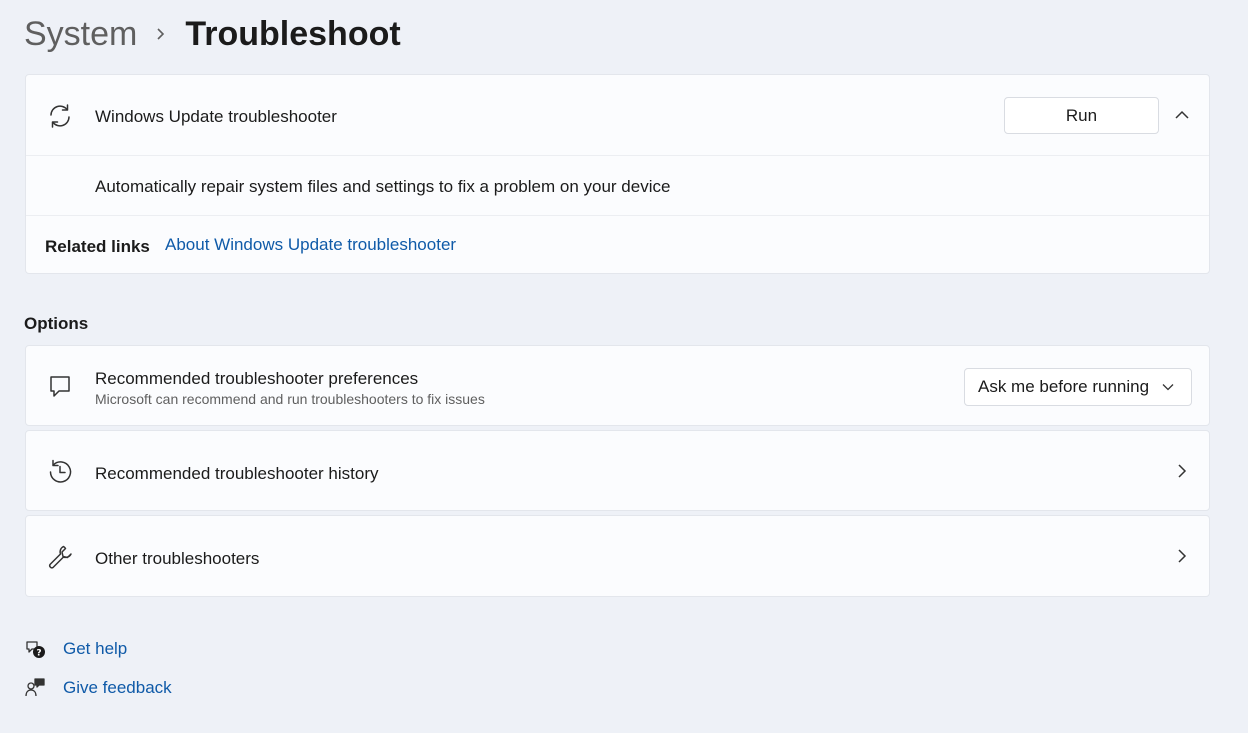  What do you see at coordinates (237, 473) in the screenshot?
I see `history-title: Recommended troubleshooter history` at bounding box center [237, 473].